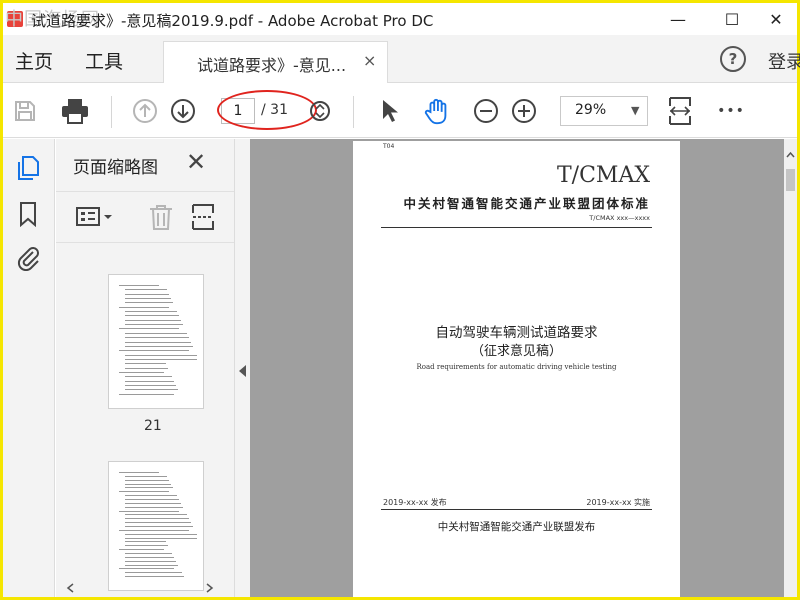 This screenshot has height=600, width=800. Describe the element at coordinates (516, 227) in the screenshot. I see `doc-rule` at that location.